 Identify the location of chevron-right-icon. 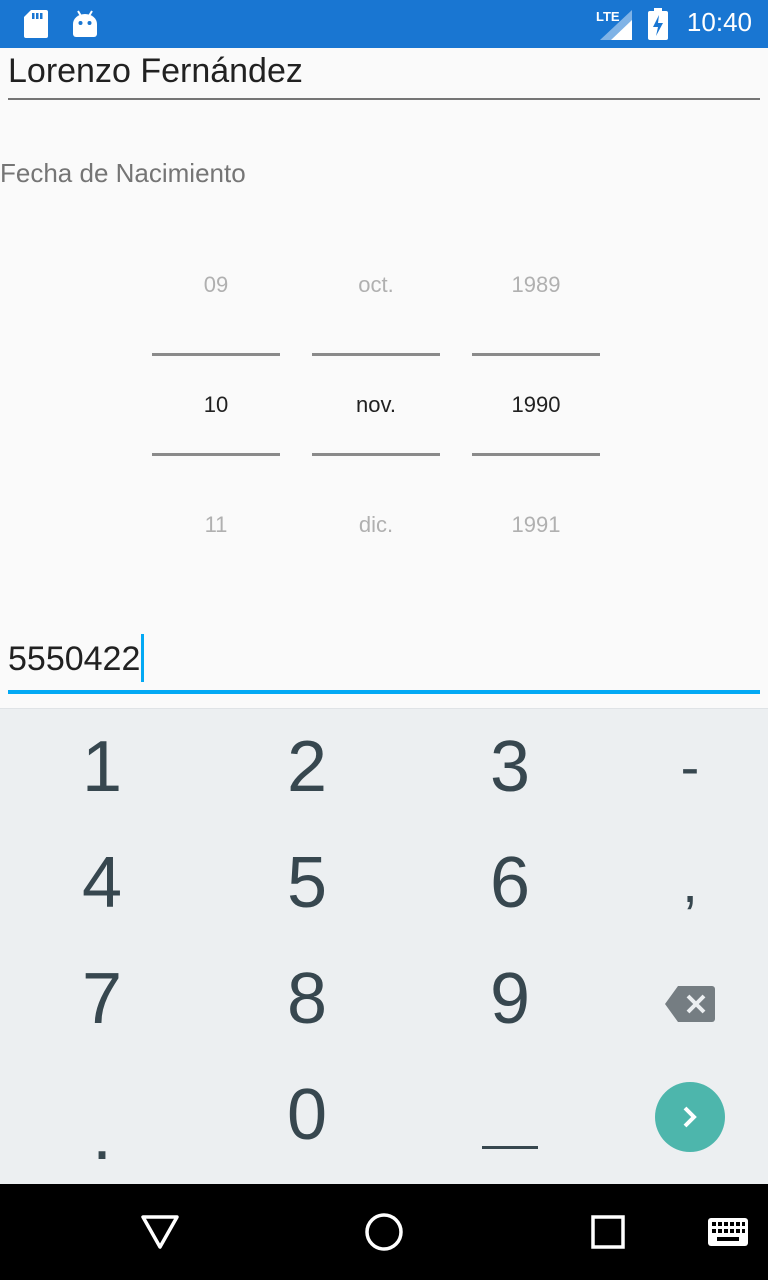
(690, 1117).